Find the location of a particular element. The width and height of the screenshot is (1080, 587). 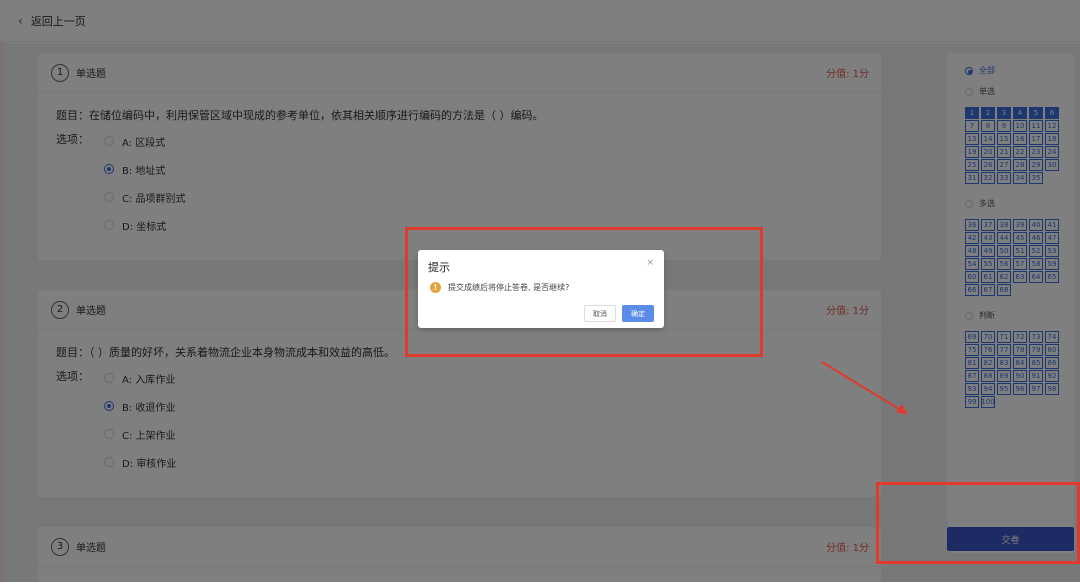

annotation-box-dialog is located at coordinates (584, 292).